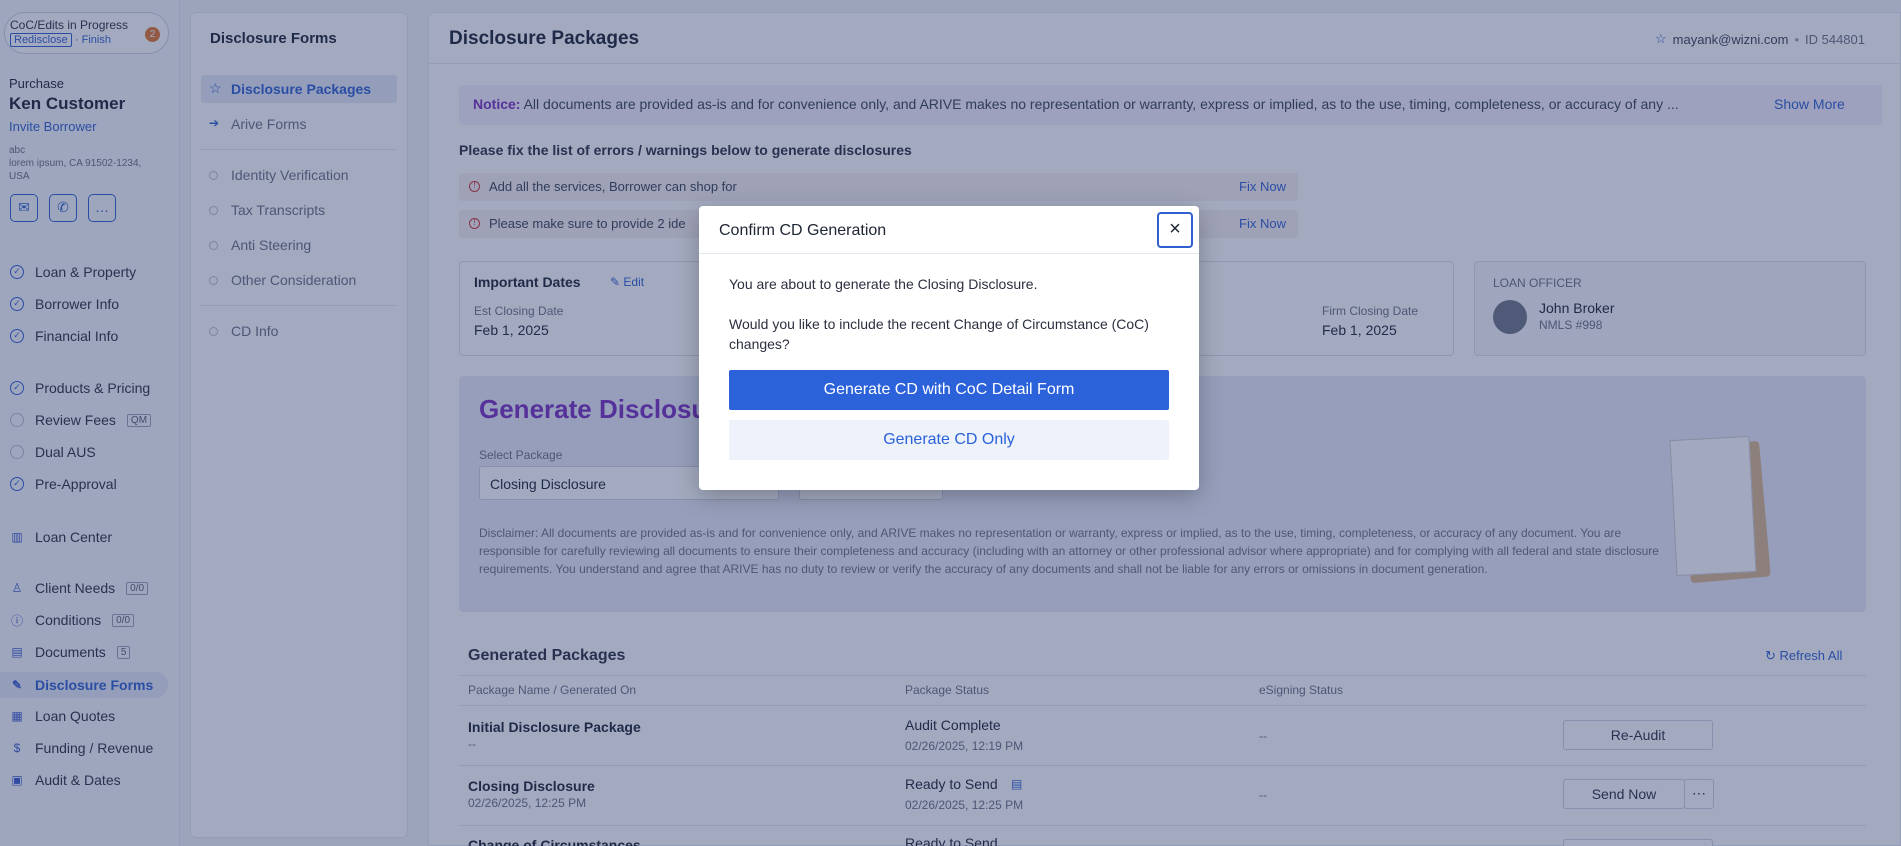 The height and width of the screenshot is (846, 1901). I want to click on generate-cd-with-coc-button: Generate CD with CoC Detail Form, so click(949, 390).